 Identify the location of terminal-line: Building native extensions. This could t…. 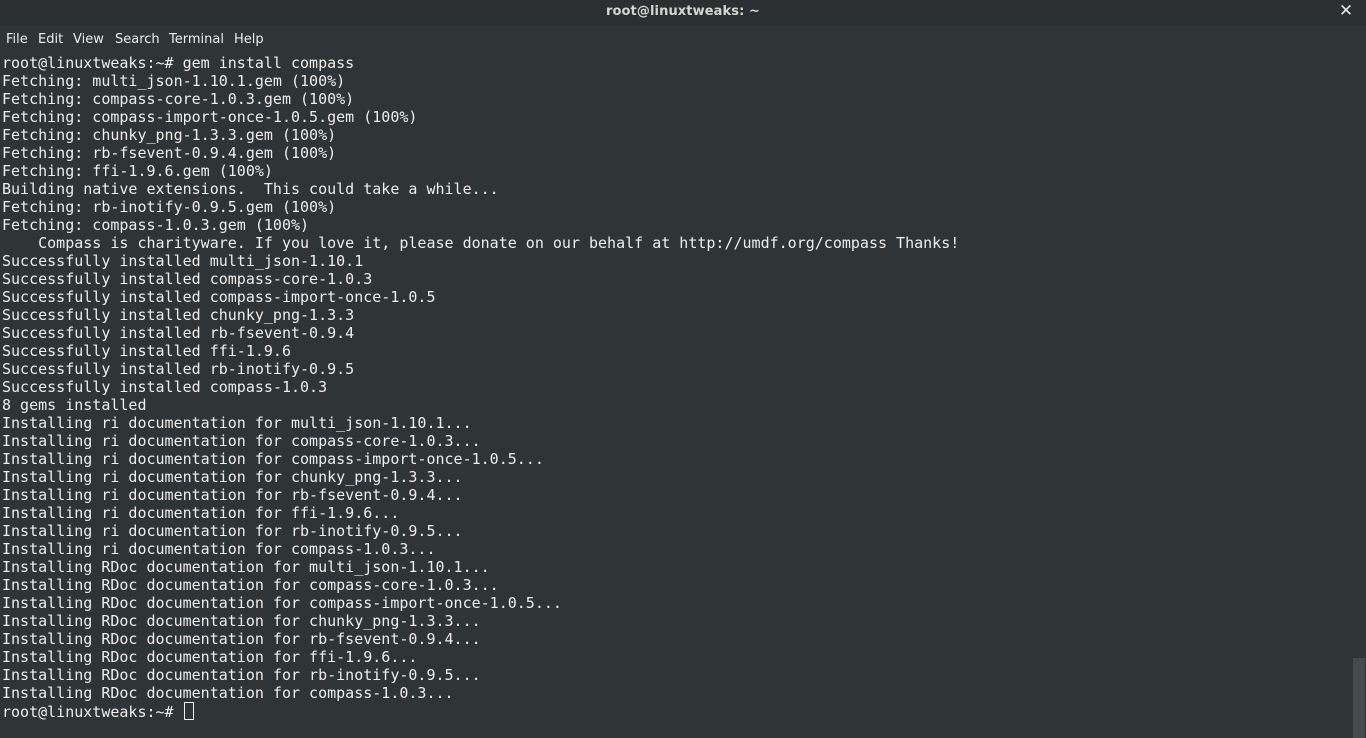
(250, 189).